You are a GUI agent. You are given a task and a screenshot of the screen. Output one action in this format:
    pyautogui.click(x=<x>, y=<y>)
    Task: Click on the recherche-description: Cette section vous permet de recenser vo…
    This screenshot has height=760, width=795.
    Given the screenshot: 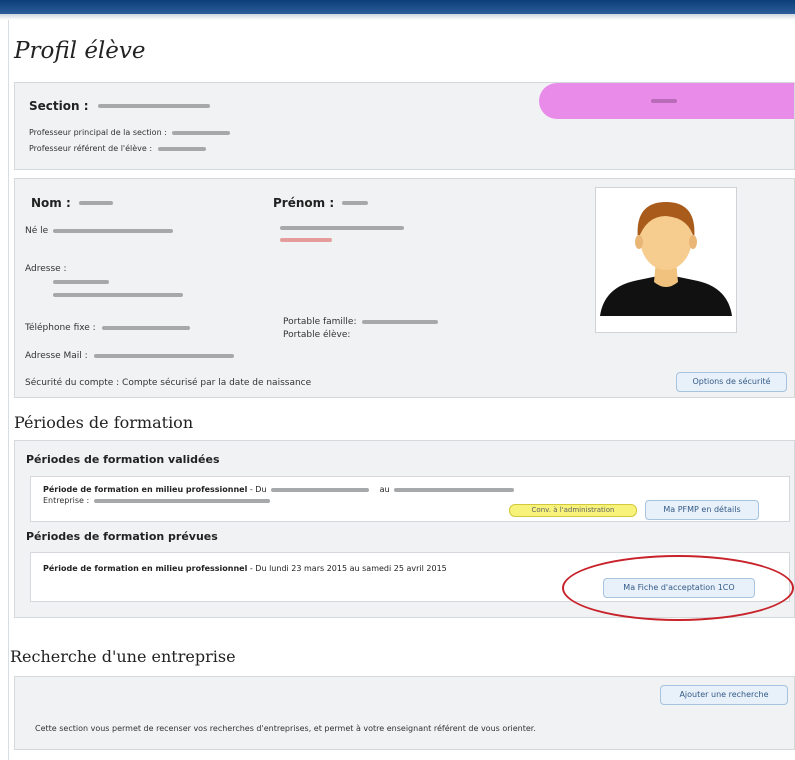 What is the action you would take?
    pyautogui.click(x=285, y=728)
    